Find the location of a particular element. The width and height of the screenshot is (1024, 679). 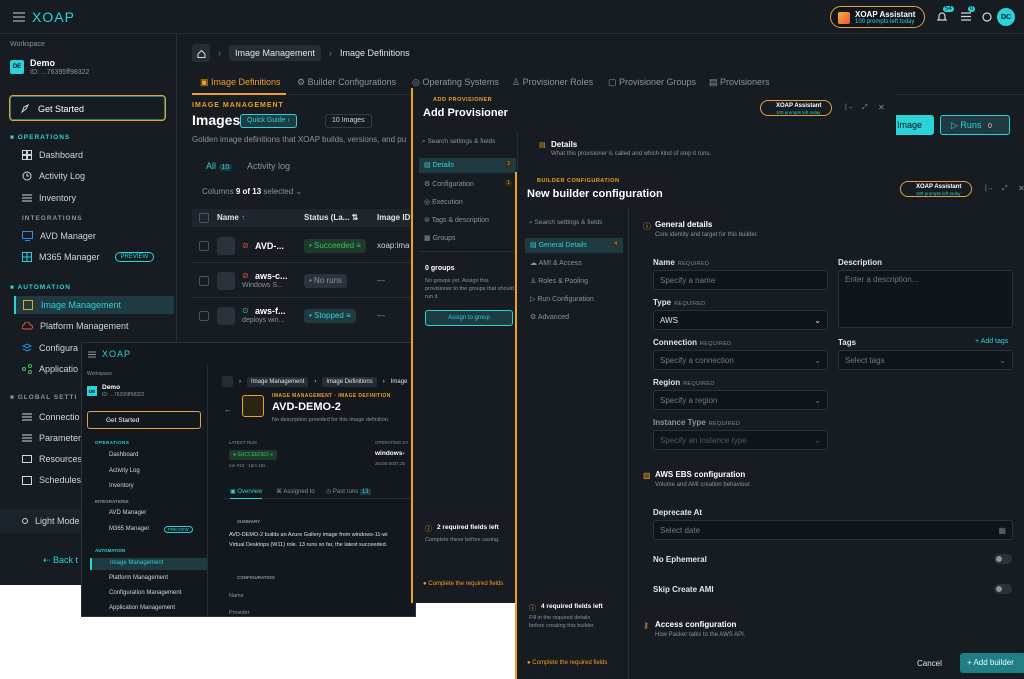

tags-select: Select tags ⌄ is located at coordinates (925, 360).